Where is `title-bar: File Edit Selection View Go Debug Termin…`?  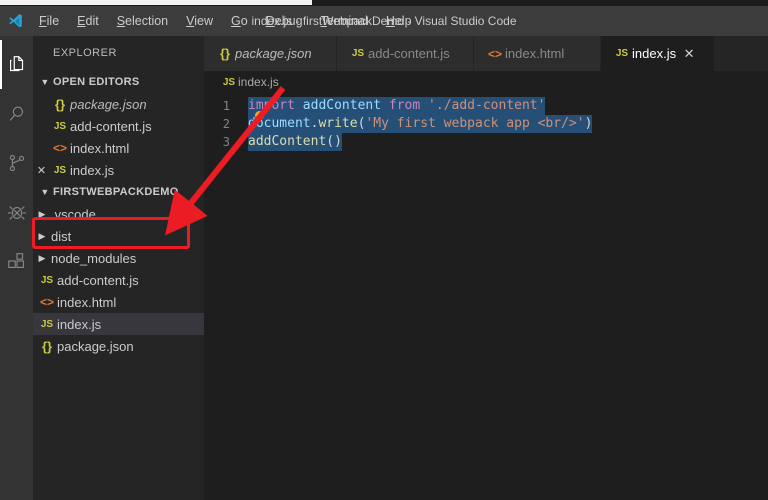
title-bar: File Edit Selection View Go Debug Termin… is located at coordinates (384, 21).